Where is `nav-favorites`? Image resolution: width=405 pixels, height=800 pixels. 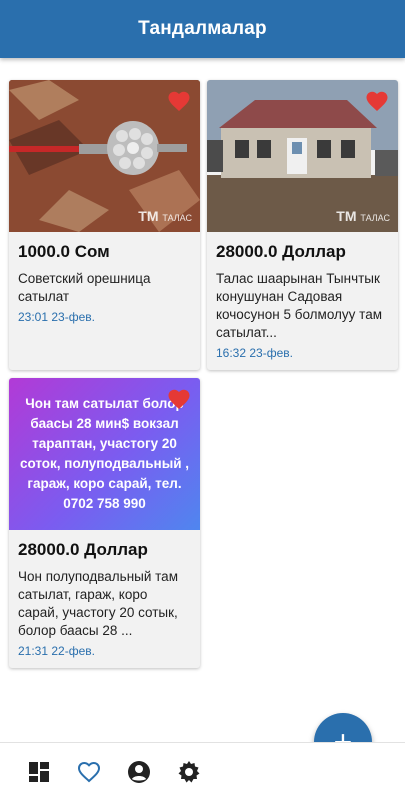 nav-favorites is located at coordinates (89, 771).